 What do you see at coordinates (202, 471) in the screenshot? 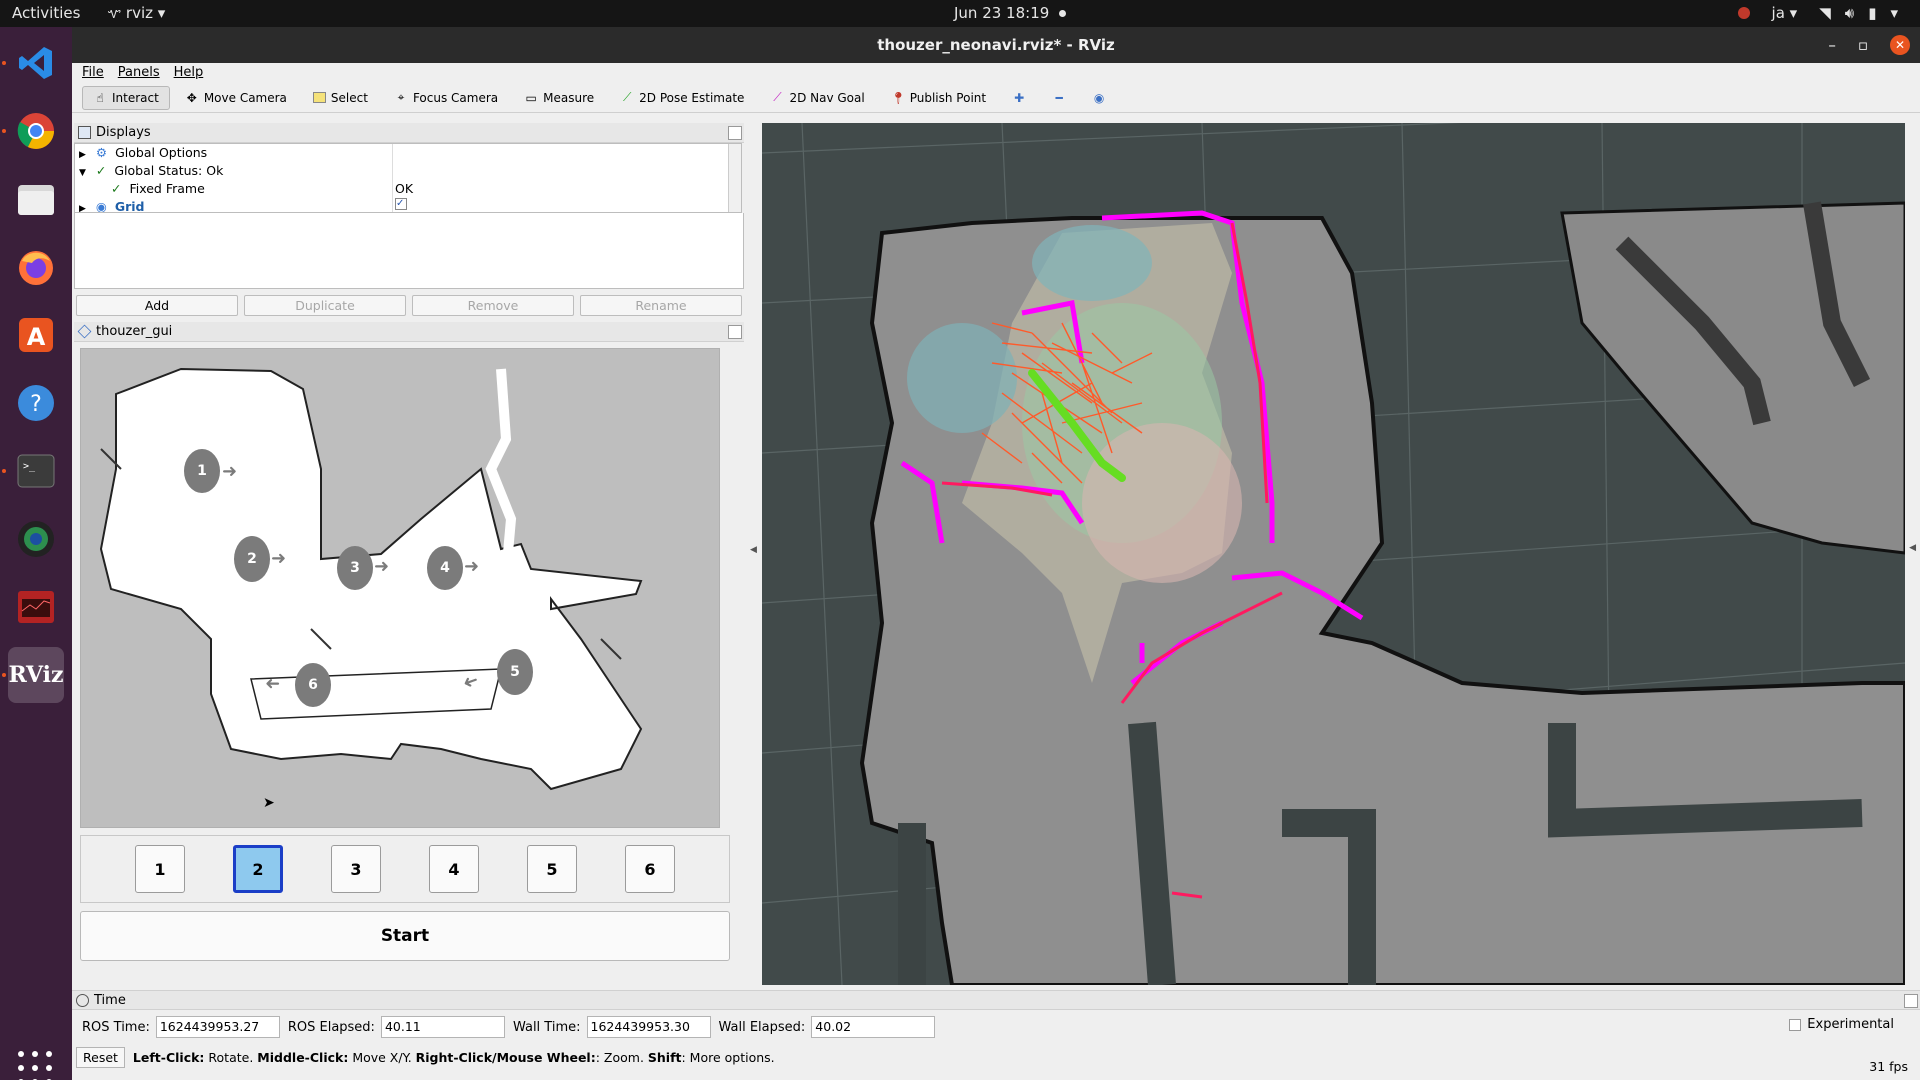
I see `map-marker-label: 1` at bounding box center [202, 471].